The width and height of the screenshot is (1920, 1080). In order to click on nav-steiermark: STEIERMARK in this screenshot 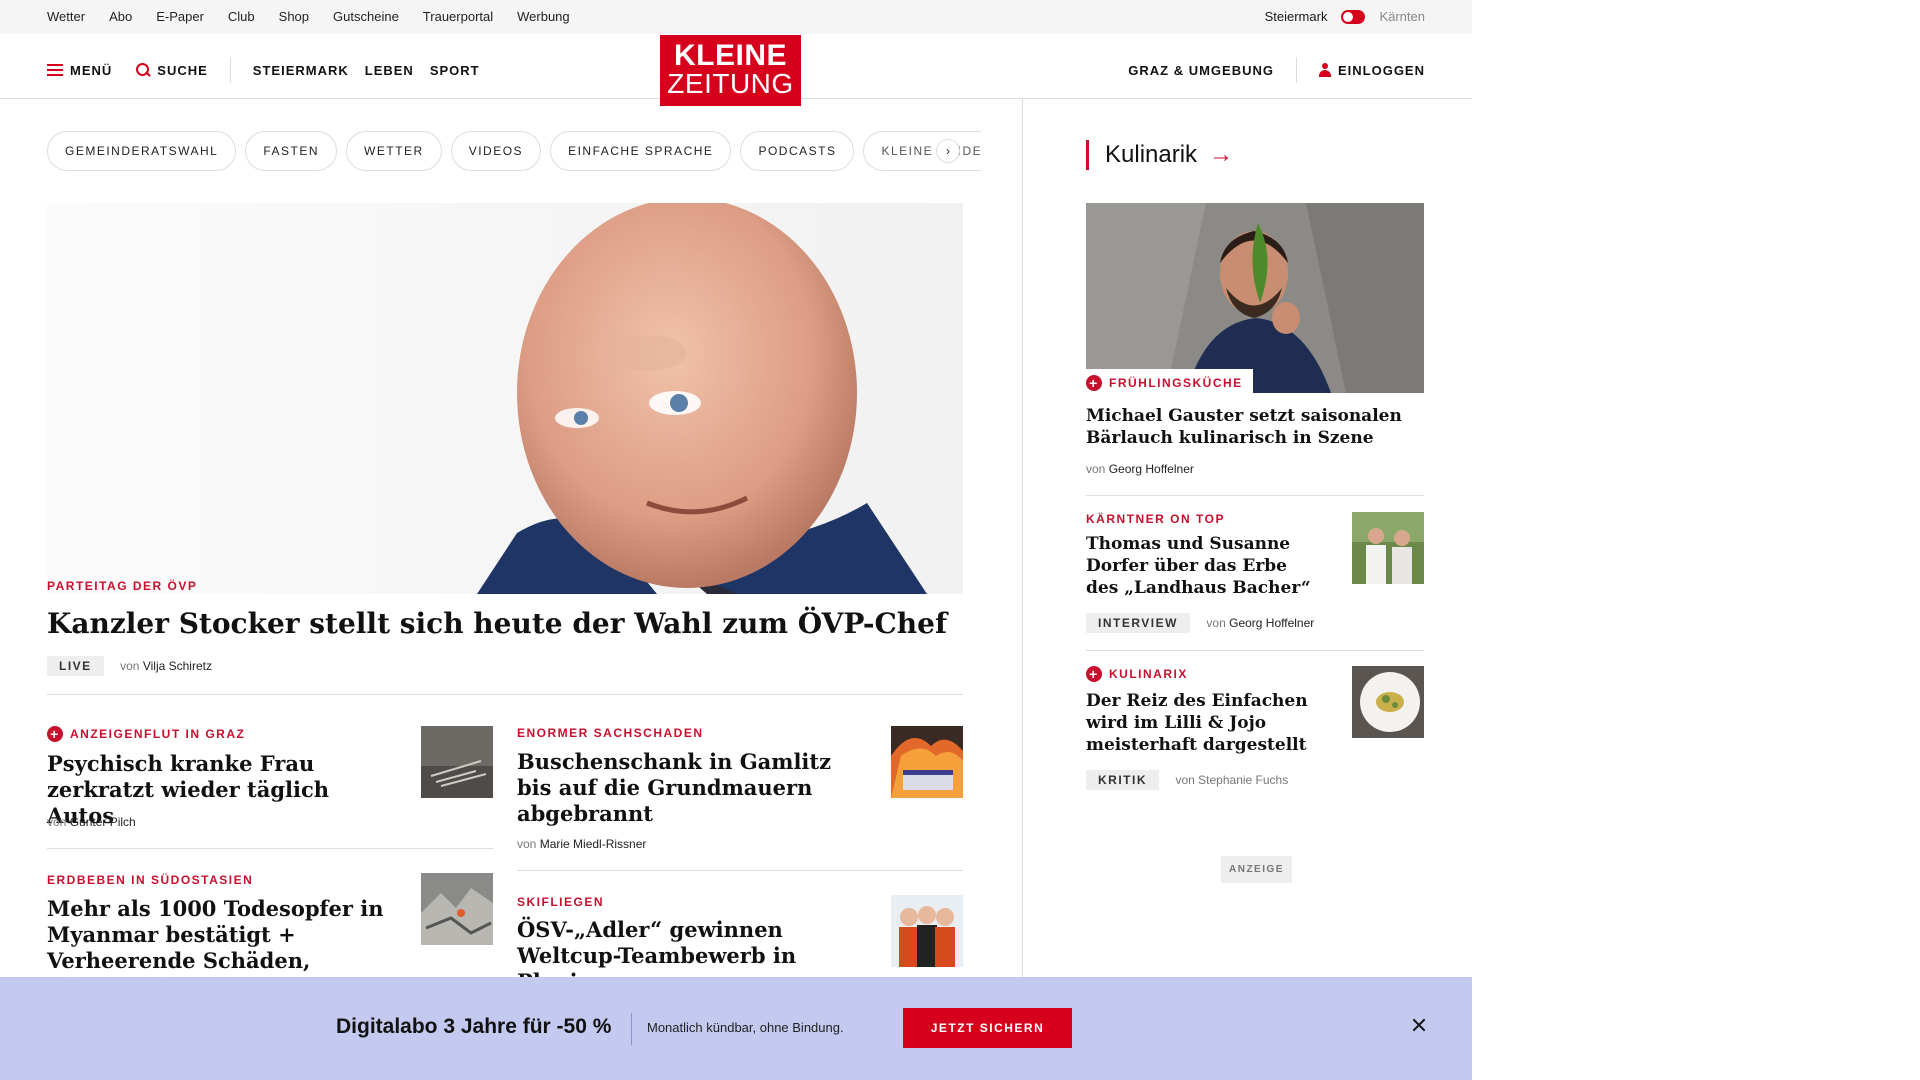, I will do `click(301, 70)`.